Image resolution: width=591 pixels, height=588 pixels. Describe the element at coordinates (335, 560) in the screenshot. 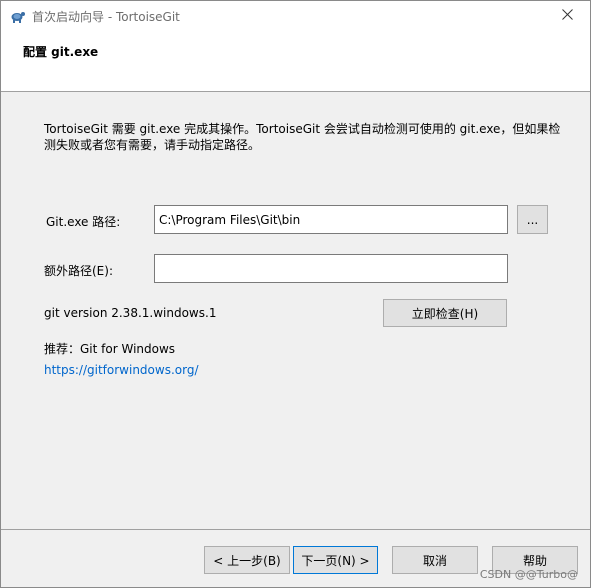

I see `next-button: 下一页(N) >` at that location.